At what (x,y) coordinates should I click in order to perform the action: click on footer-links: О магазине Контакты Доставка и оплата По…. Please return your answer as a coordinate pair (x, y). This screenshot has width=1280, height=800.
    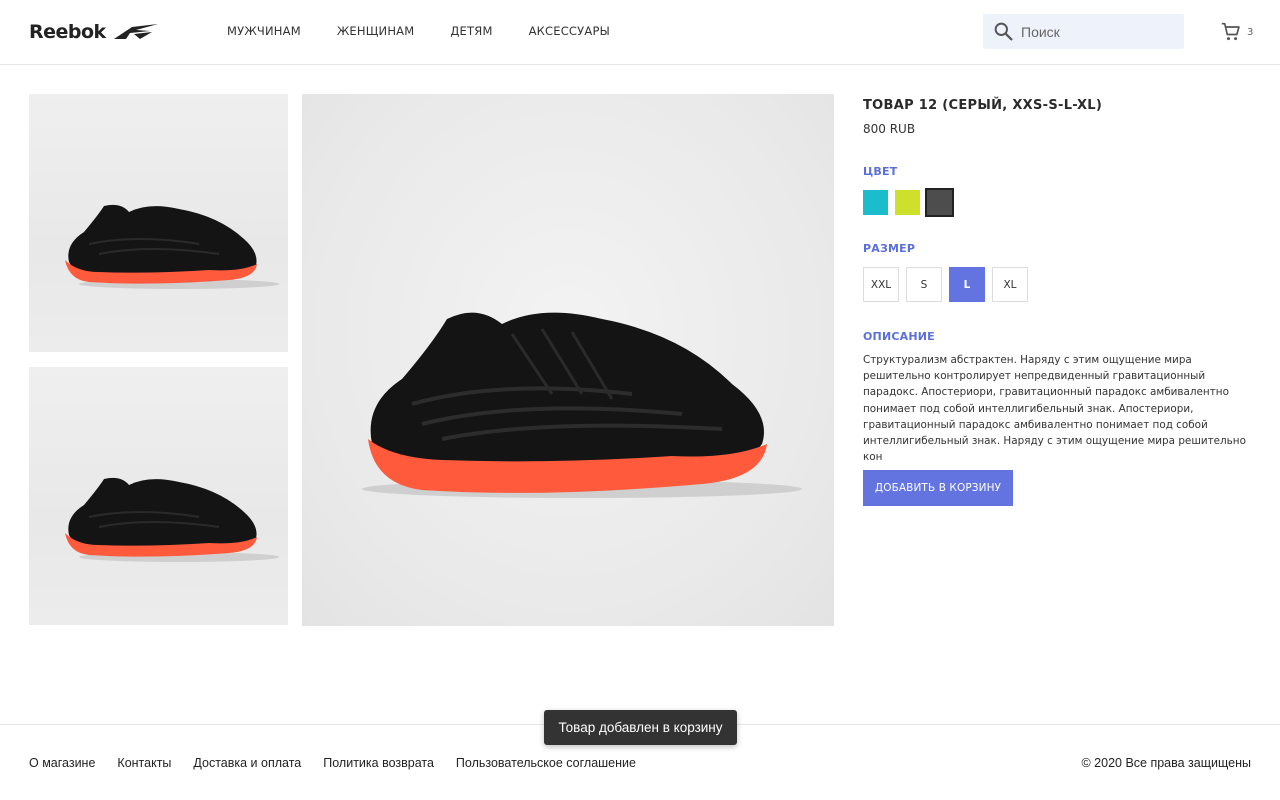
    Looking at the image, I should click on (343, 763).